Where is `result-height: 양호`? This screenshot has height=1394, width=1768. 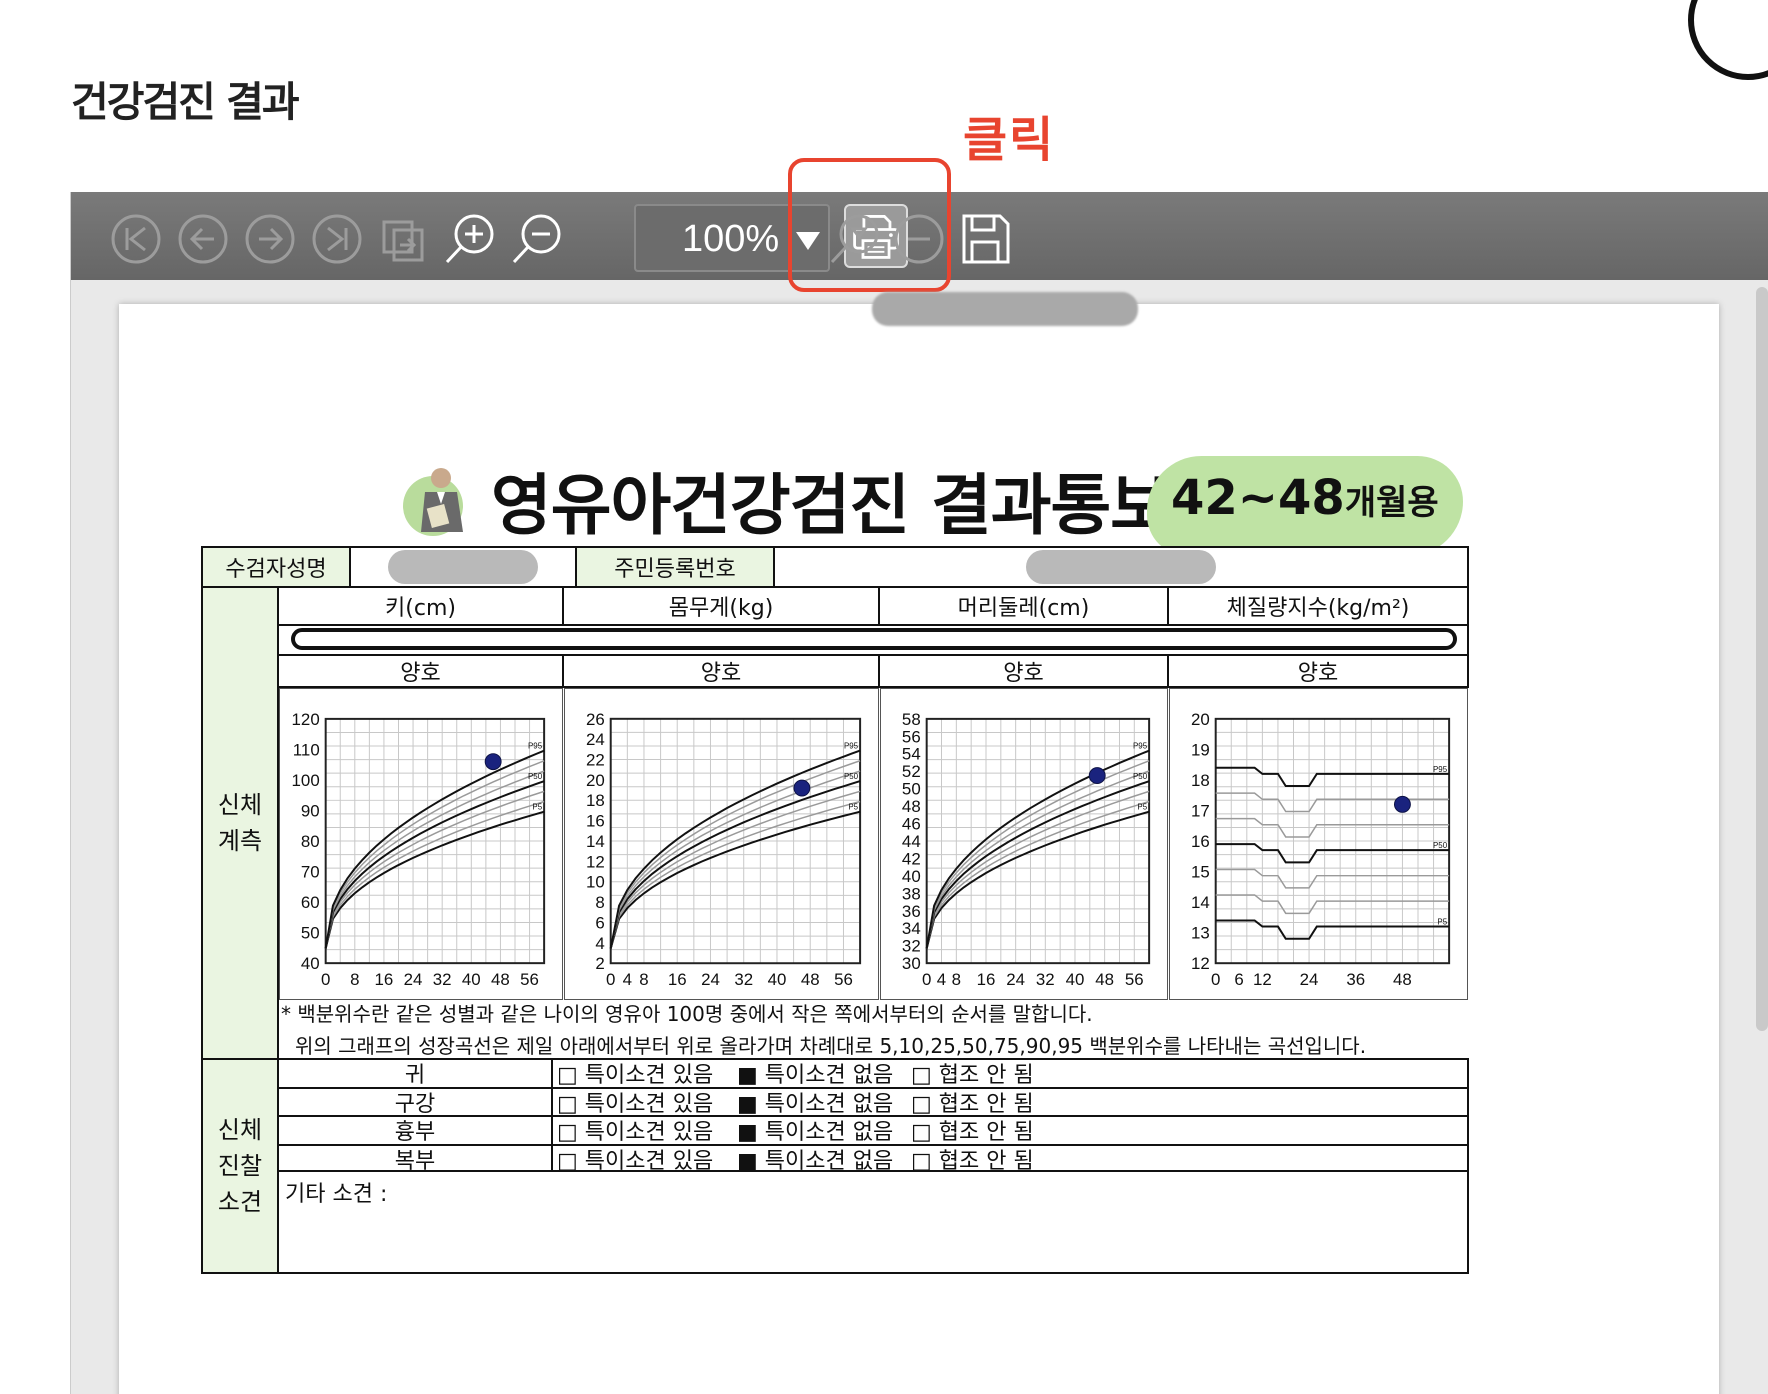 result-height: 양호 is located at coordinates (420, 671).